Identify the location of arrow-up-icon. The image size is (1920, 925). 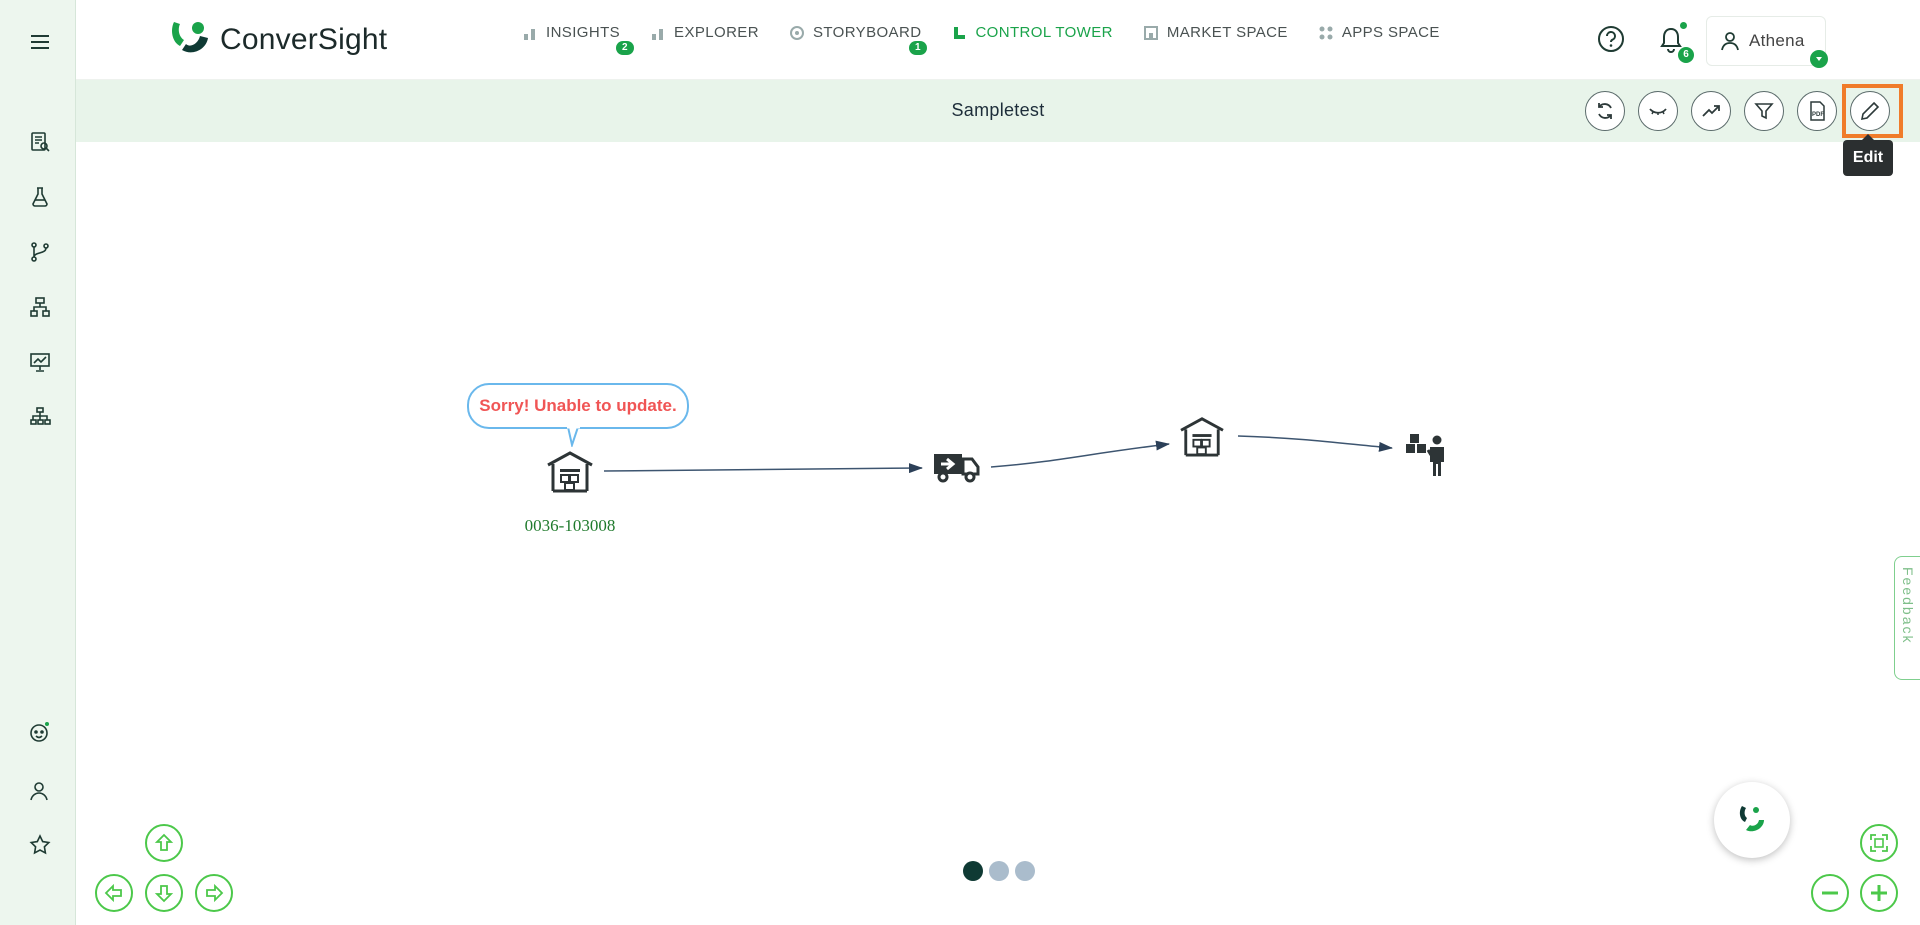
(164, 842).